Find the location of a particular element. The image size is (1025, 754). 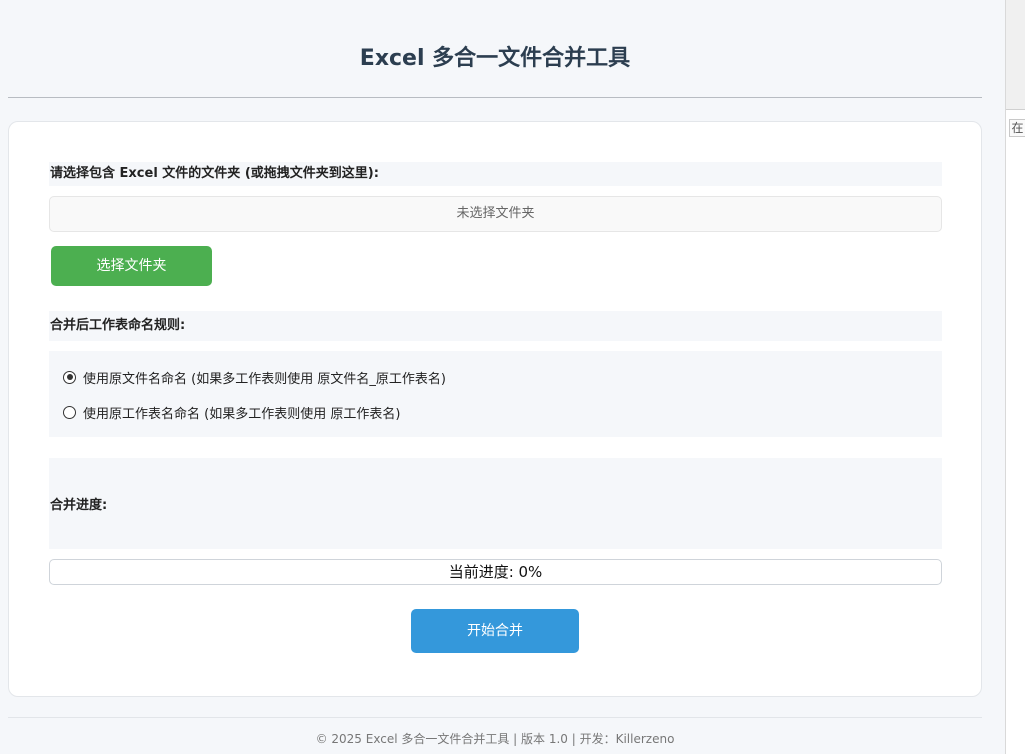

progress-label: 合并进度: is located at coordinates (79, 505).